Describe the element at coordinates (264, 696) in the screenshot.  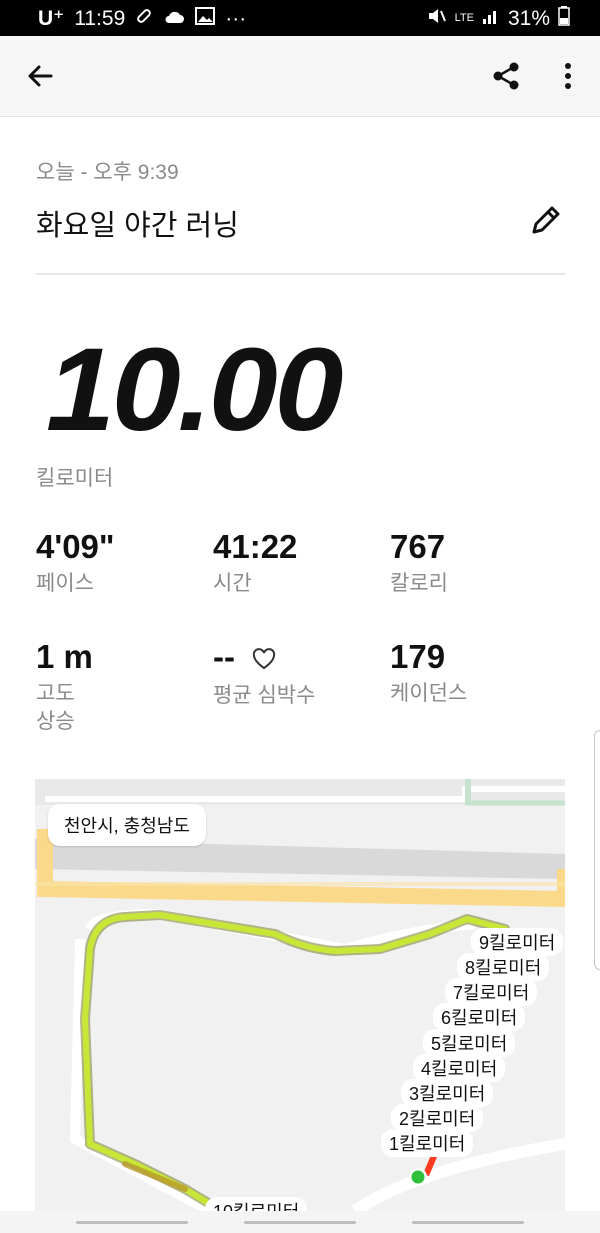
I see `stat-label: 평균 심박수` at that location.